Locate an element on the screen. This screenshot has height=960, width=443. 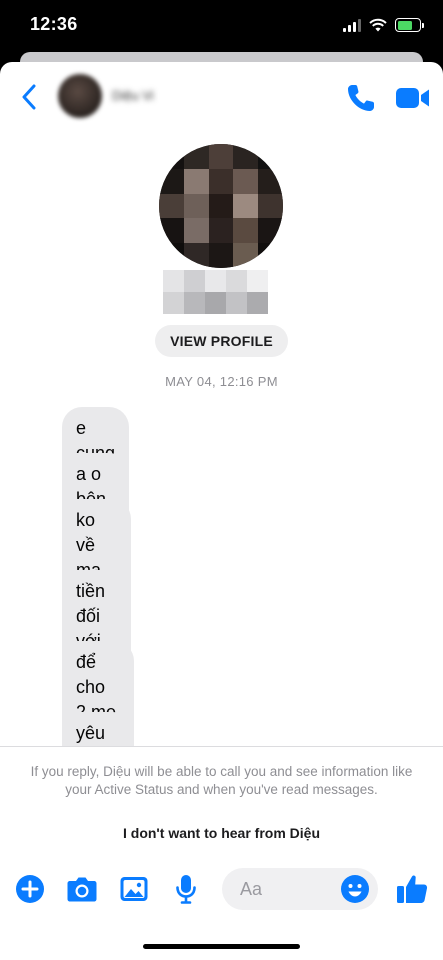
plus-icon is located at coordinates (30, 889).